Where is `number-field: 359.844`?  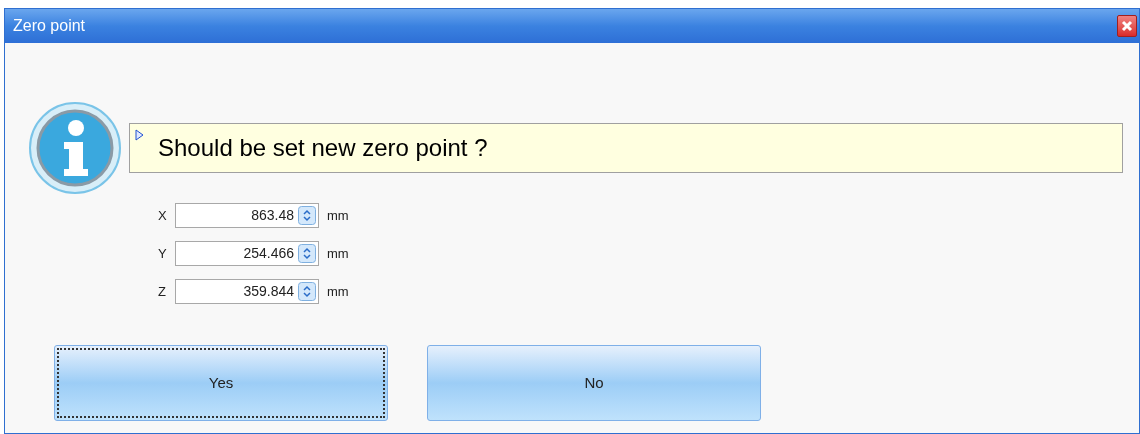 number-field: 359.844 is located at coordinates (247, 291).